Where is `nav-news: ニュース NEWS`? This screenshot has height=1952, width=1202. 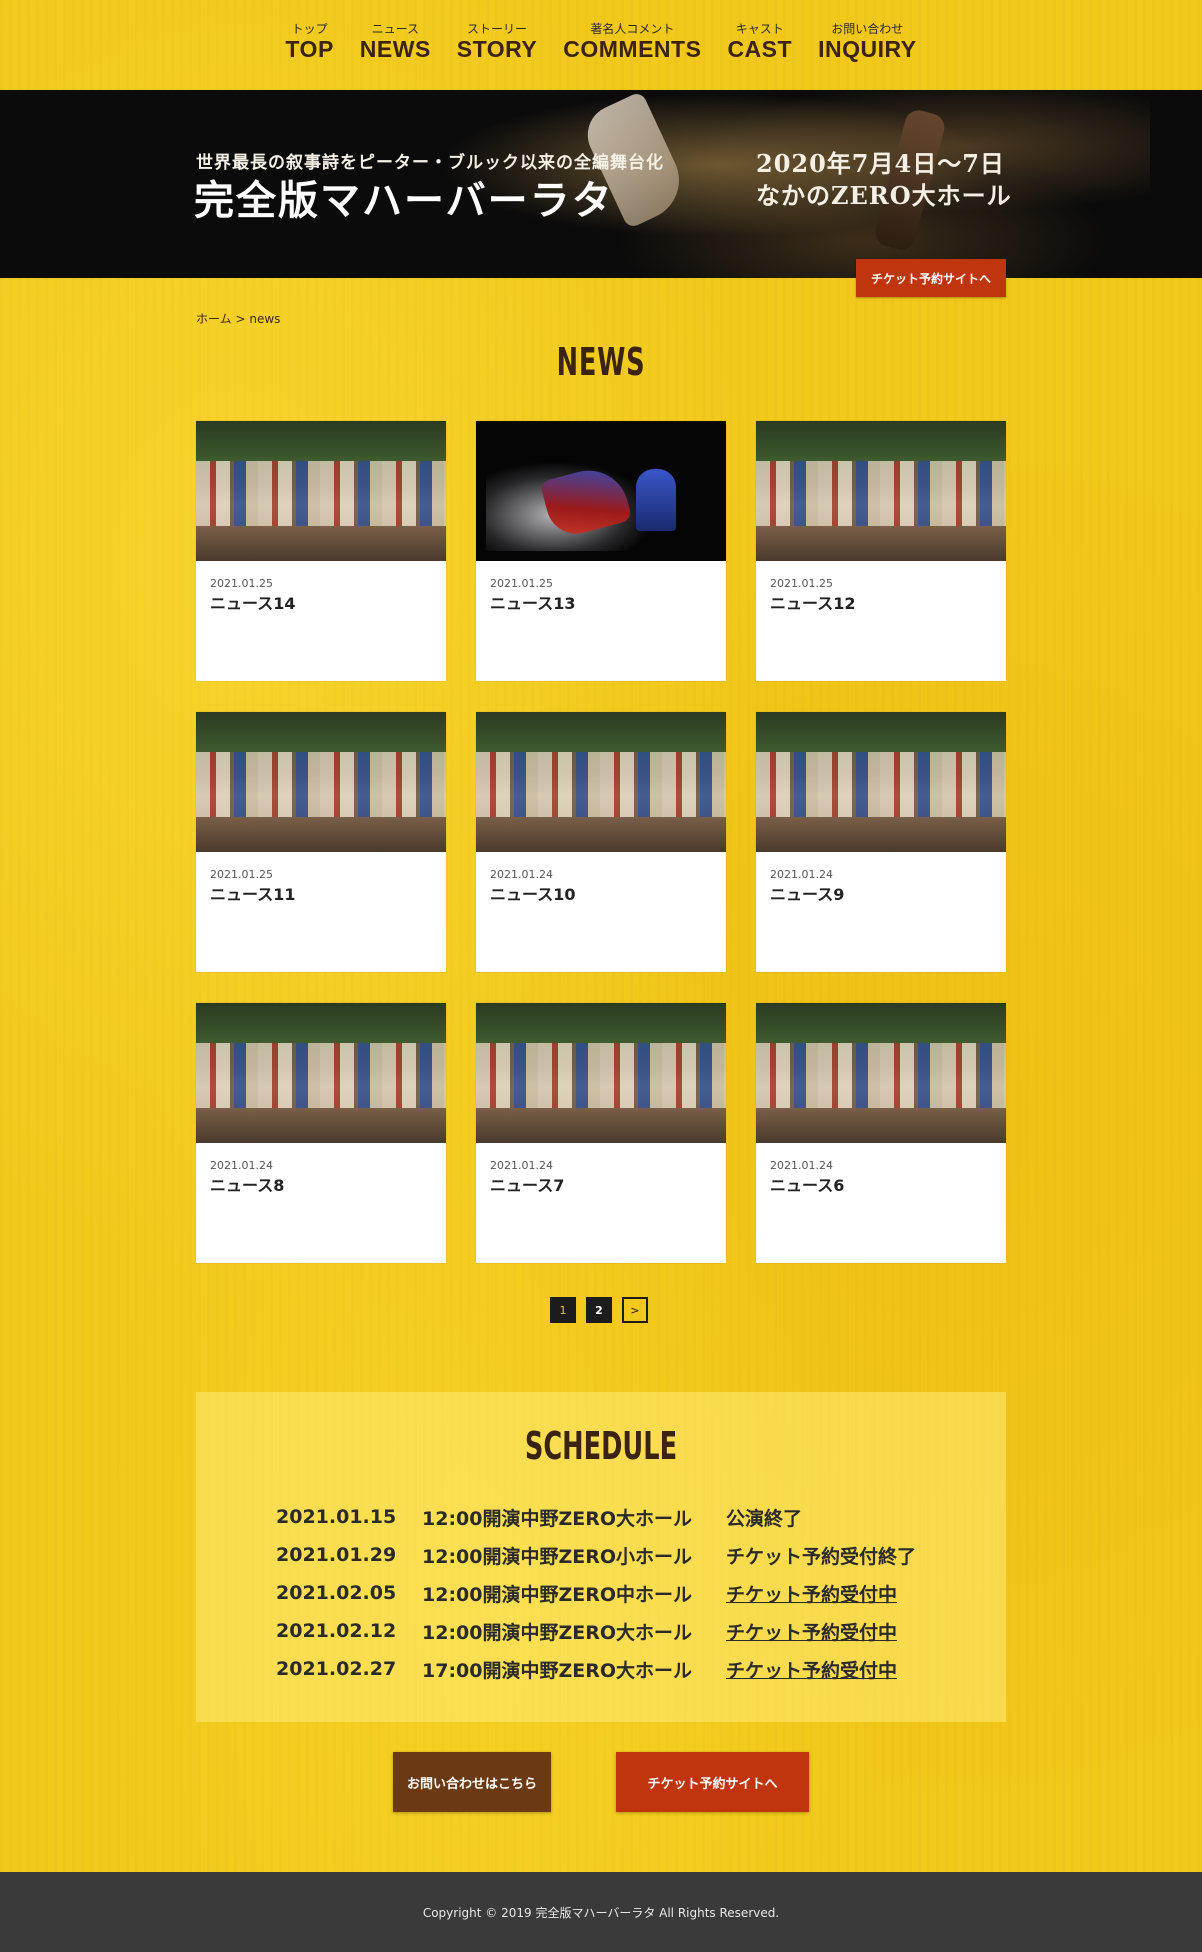
nav-news: ニュース NEWS is located at coordinates (395, 45).